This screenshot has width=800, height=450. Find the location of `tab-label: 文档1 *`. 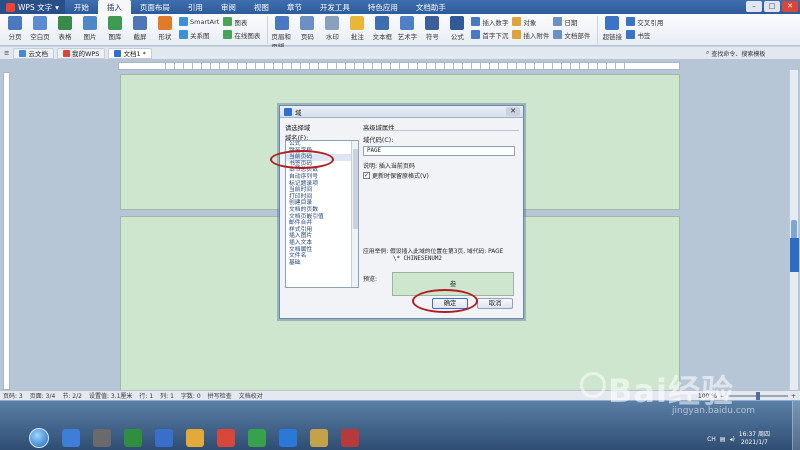

tab-label: 文档1 * is located at coordinates (134, 54).